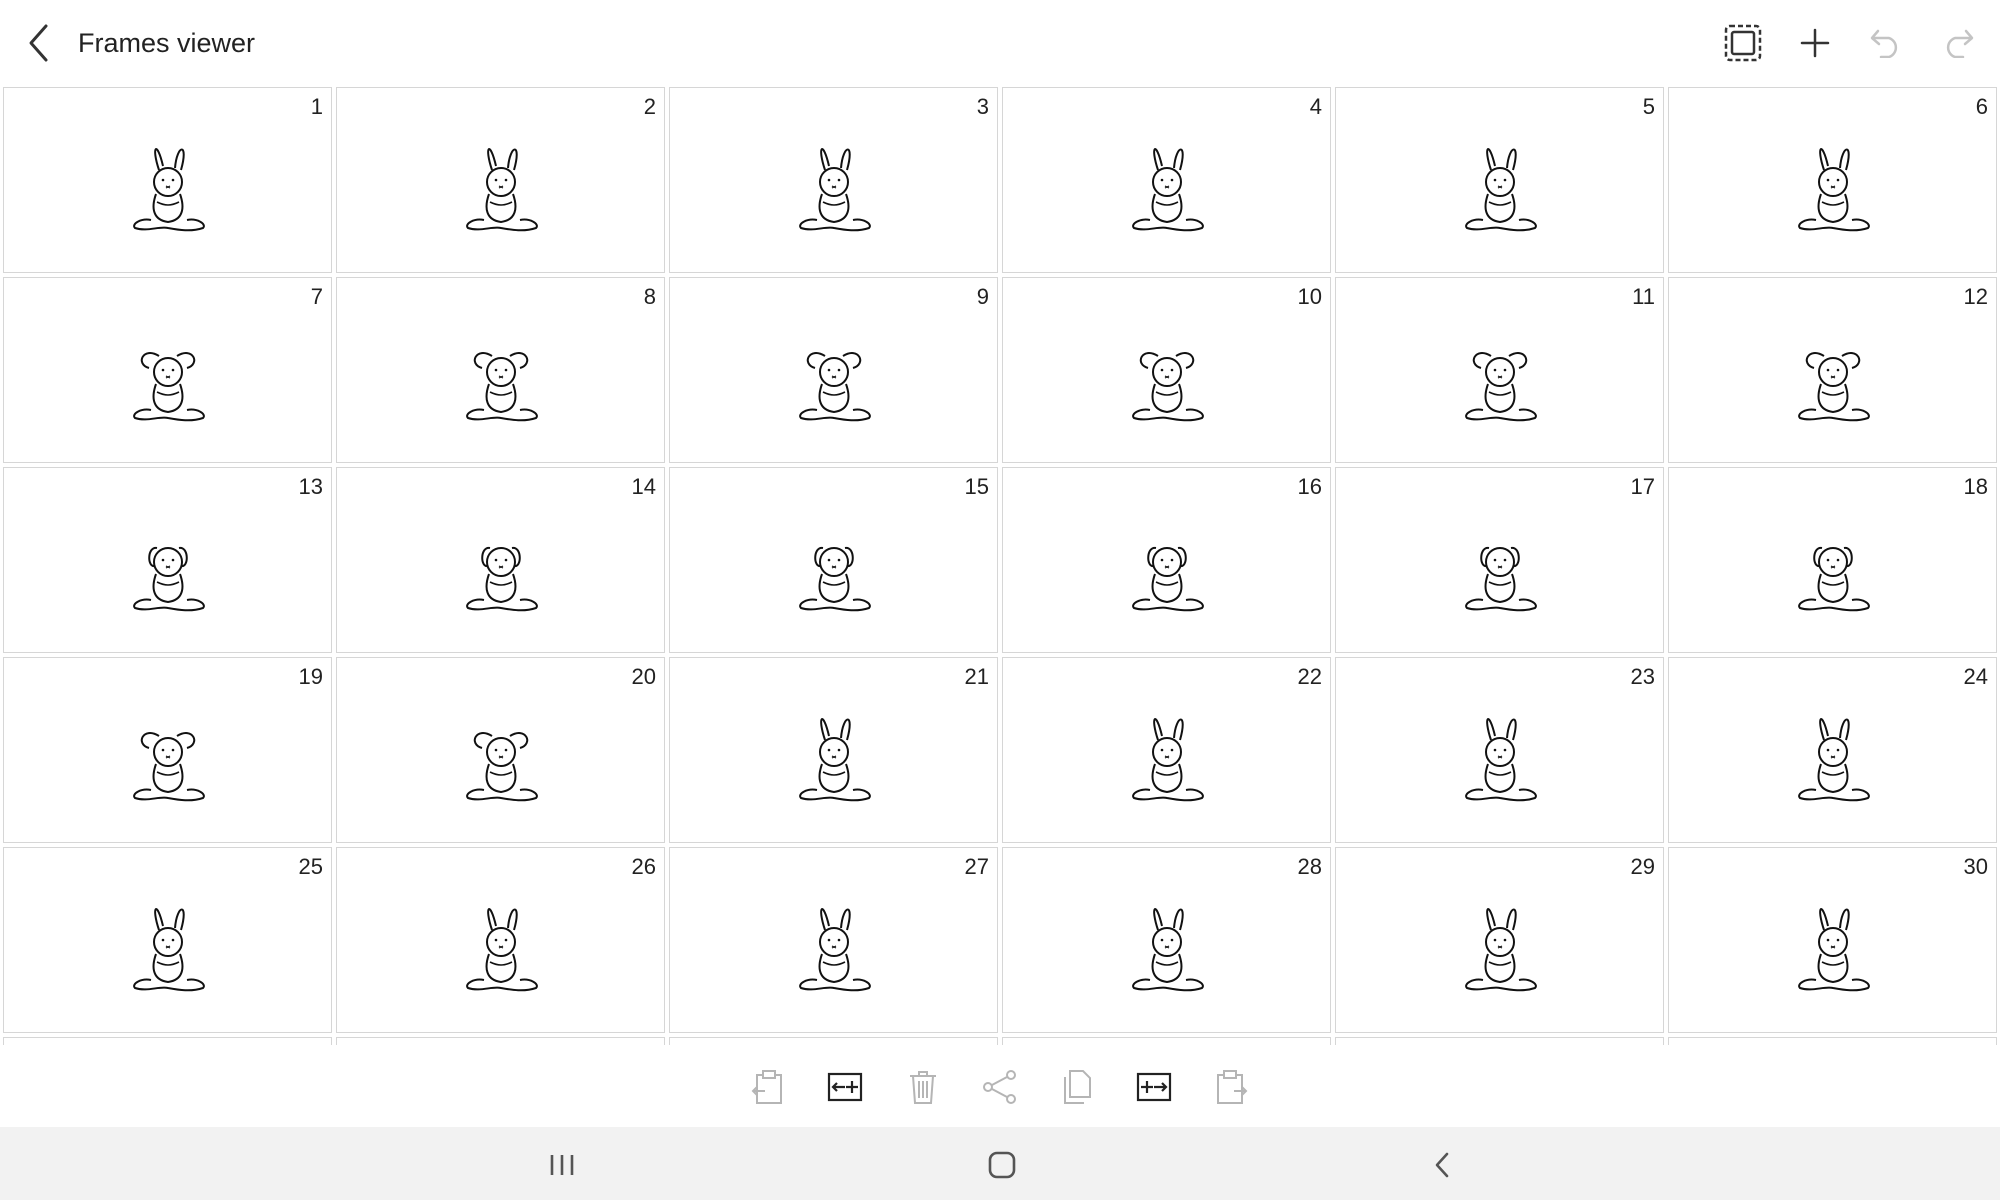  I want to click on frame-number: 5, so click(1648, 106).